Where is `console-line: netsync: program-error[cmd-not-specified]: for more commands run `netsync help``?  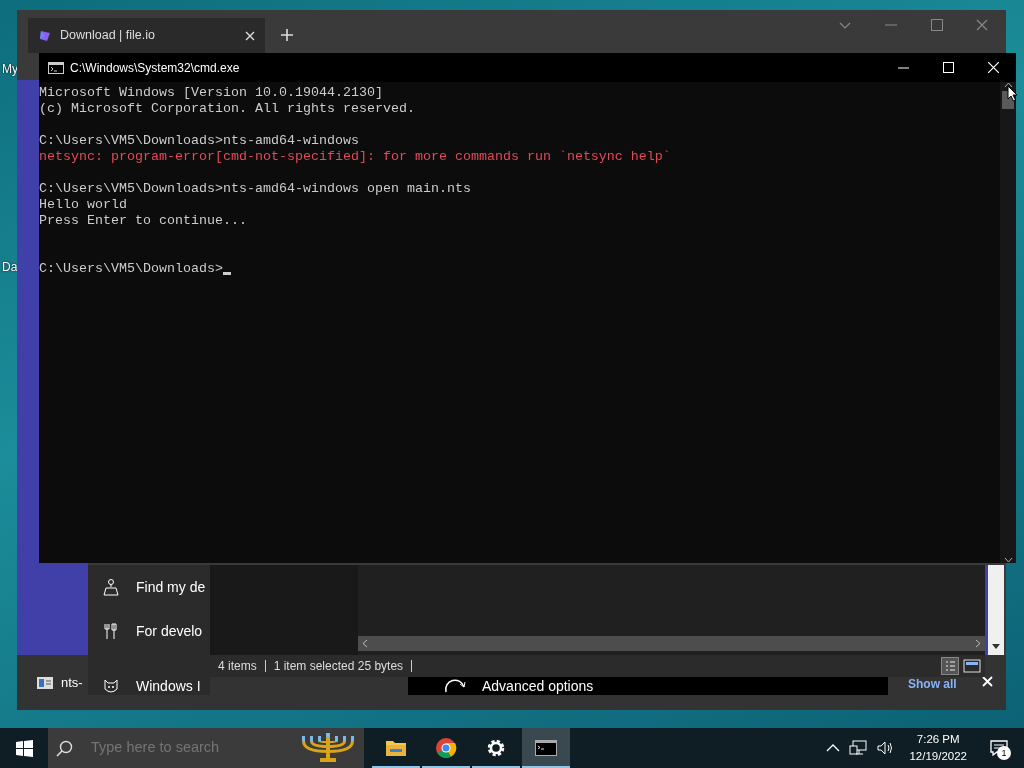
console-line: netsync: program-error[cmd-not-specified]: for more commands run `netsync help` is located at coordinates (355, 156).